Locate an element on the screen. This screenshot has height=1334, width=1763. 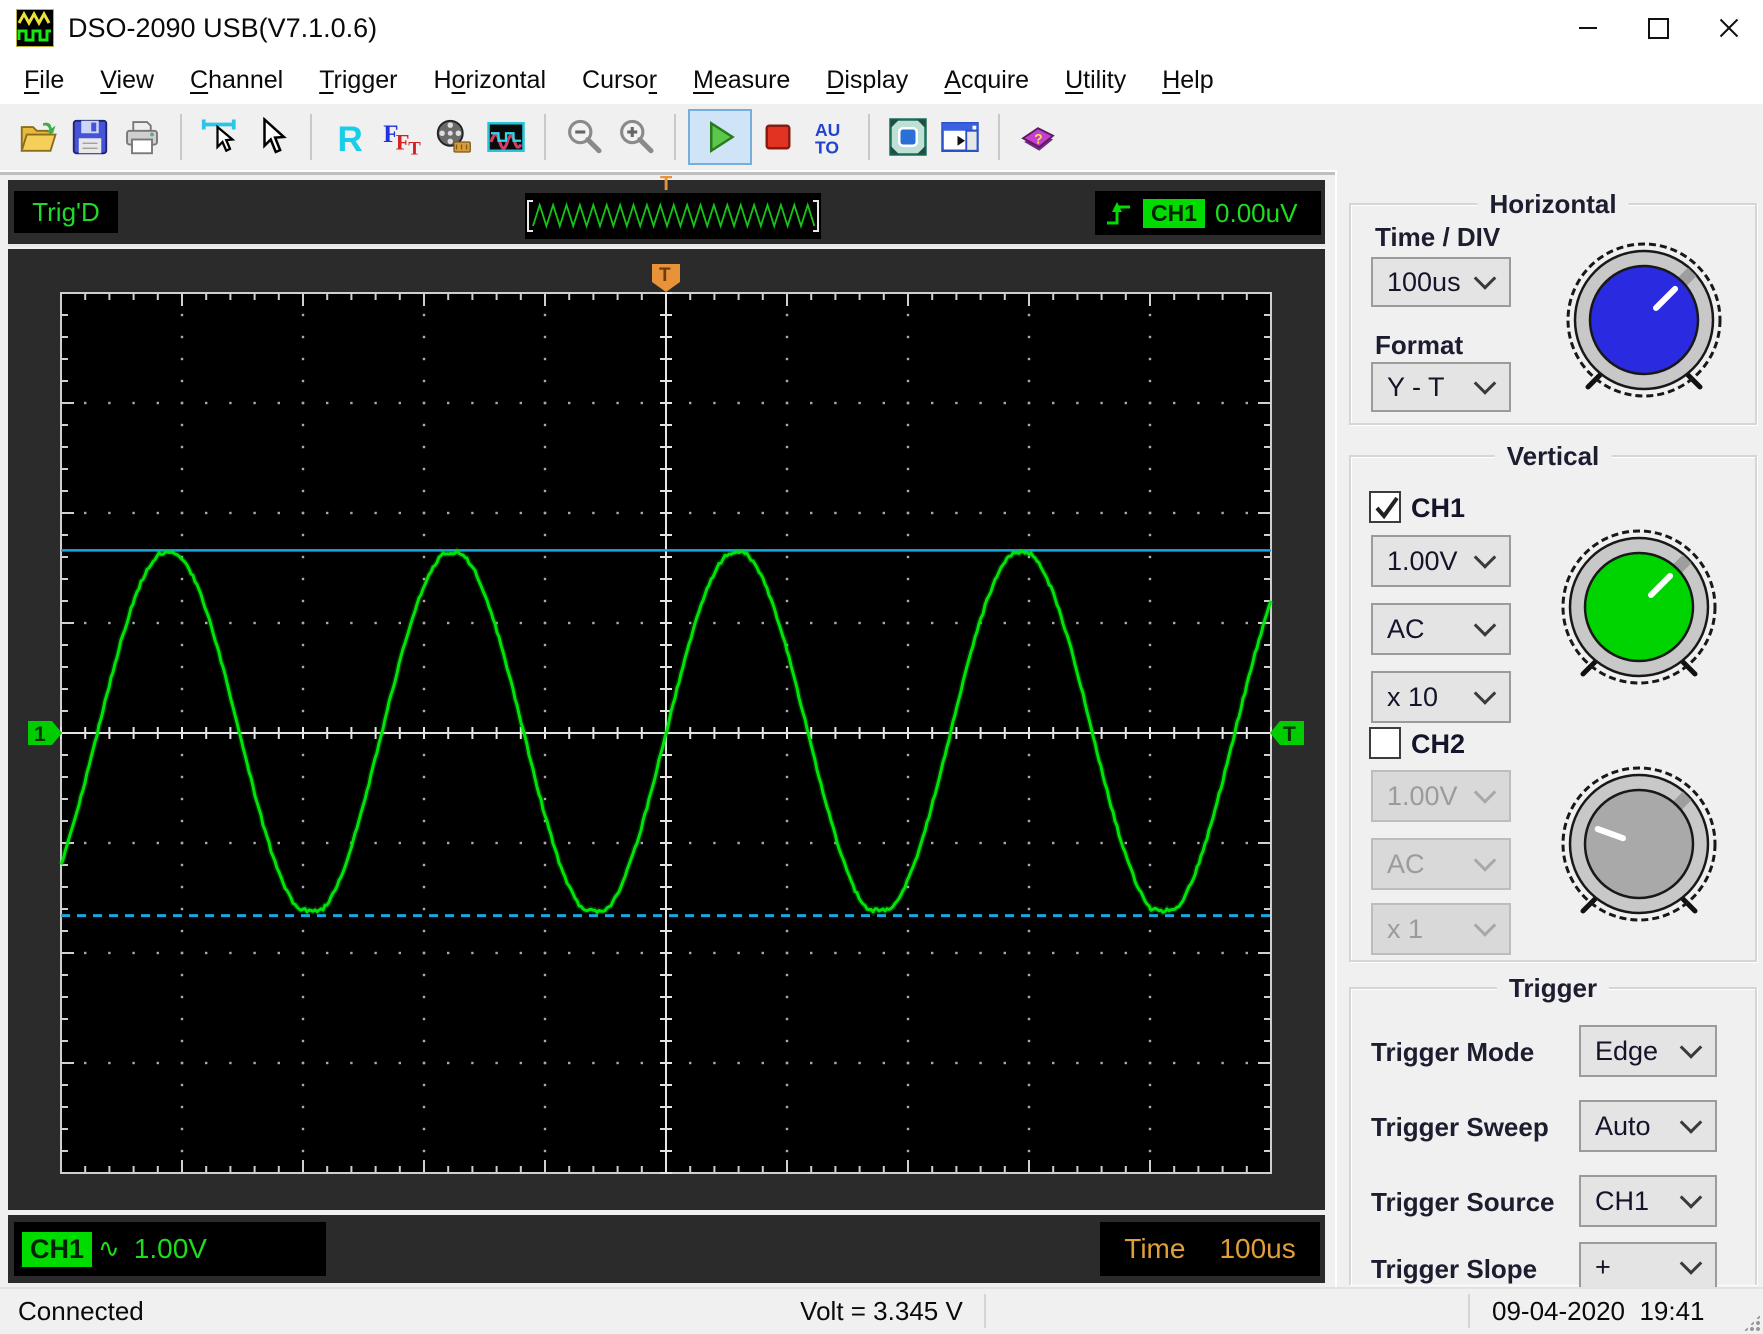
stop-acquisition-button is located at coordinates (778, 137).